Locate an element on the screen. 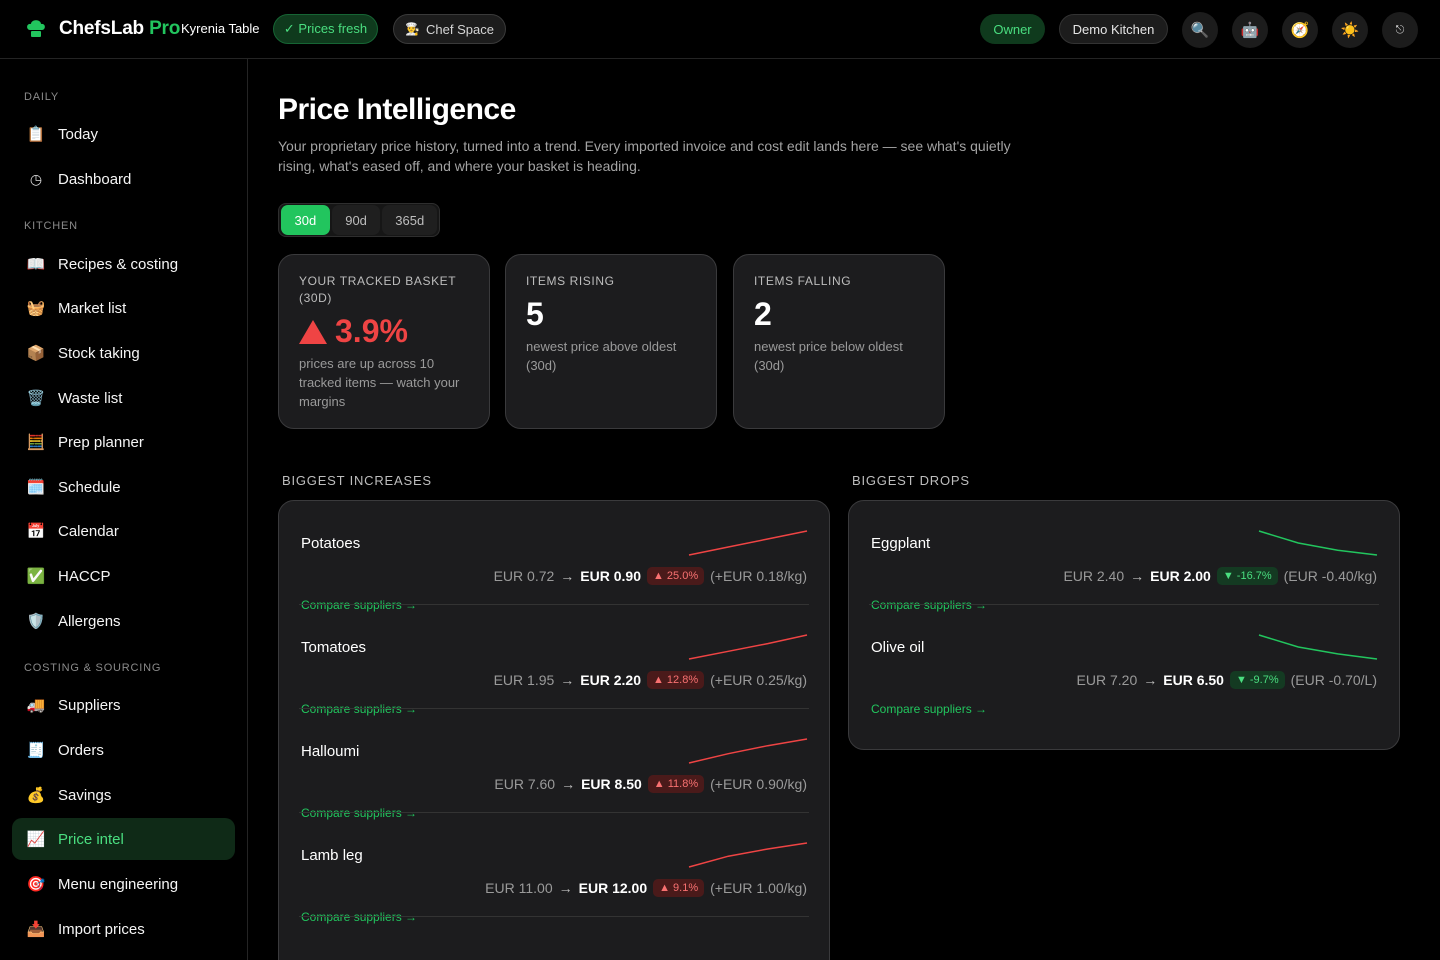 This screenshot has height=960, width=1440. stat-value: 2 is located at coordinates (763, 314).